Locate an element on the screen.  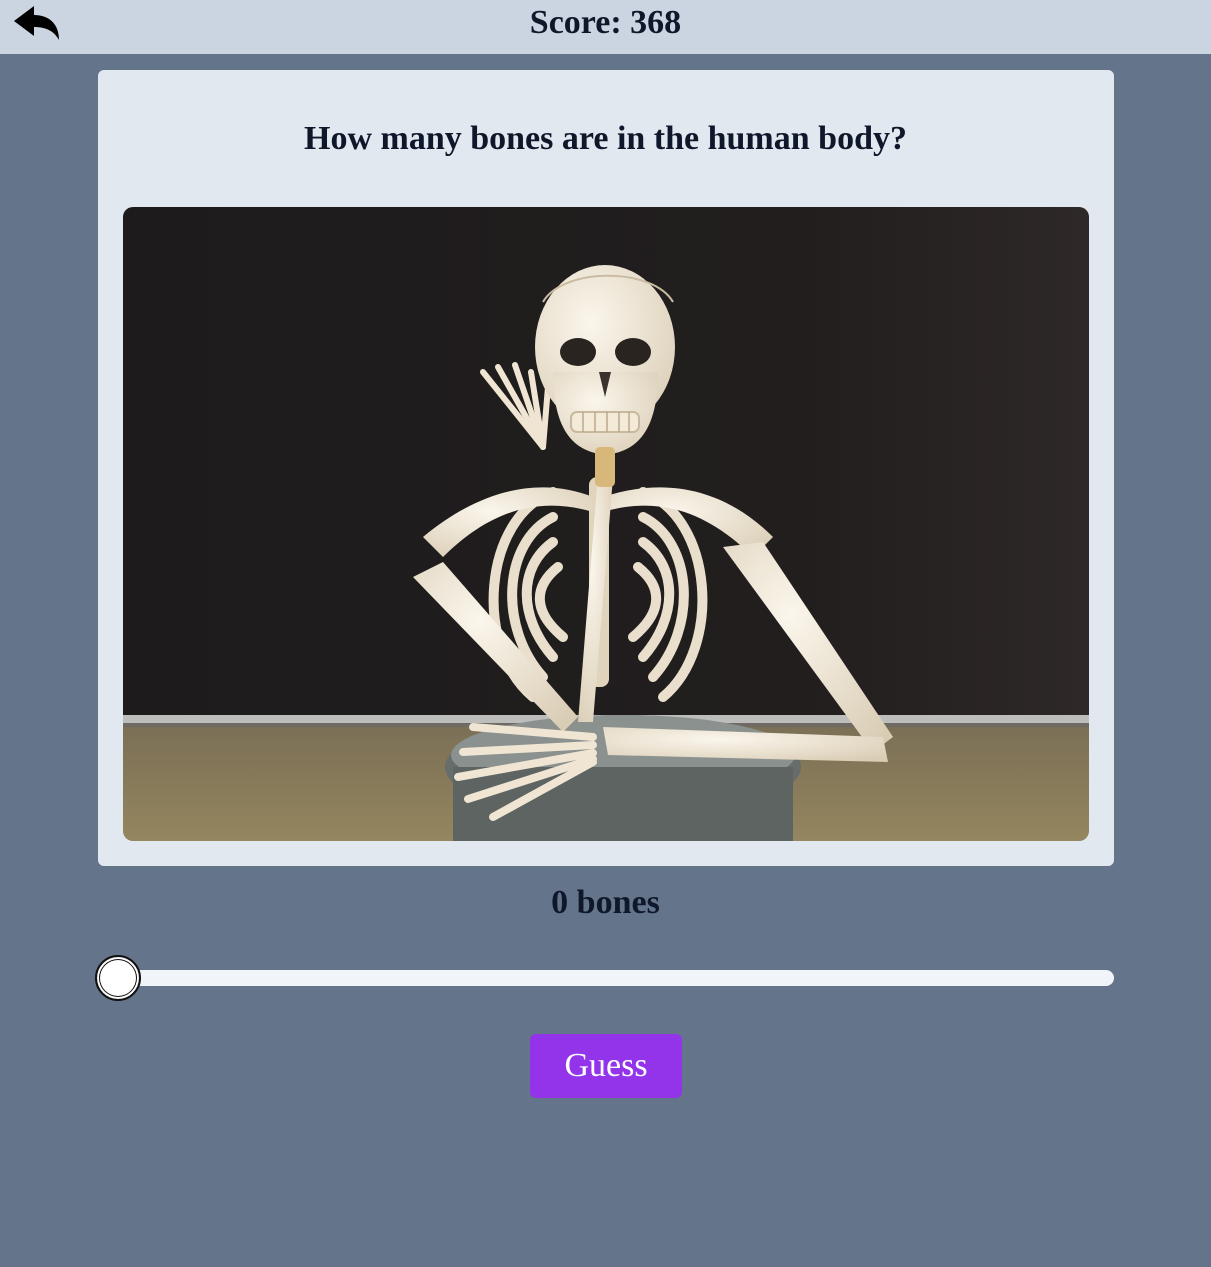
guess-button: Guess is located at coordinates (606, 1066).